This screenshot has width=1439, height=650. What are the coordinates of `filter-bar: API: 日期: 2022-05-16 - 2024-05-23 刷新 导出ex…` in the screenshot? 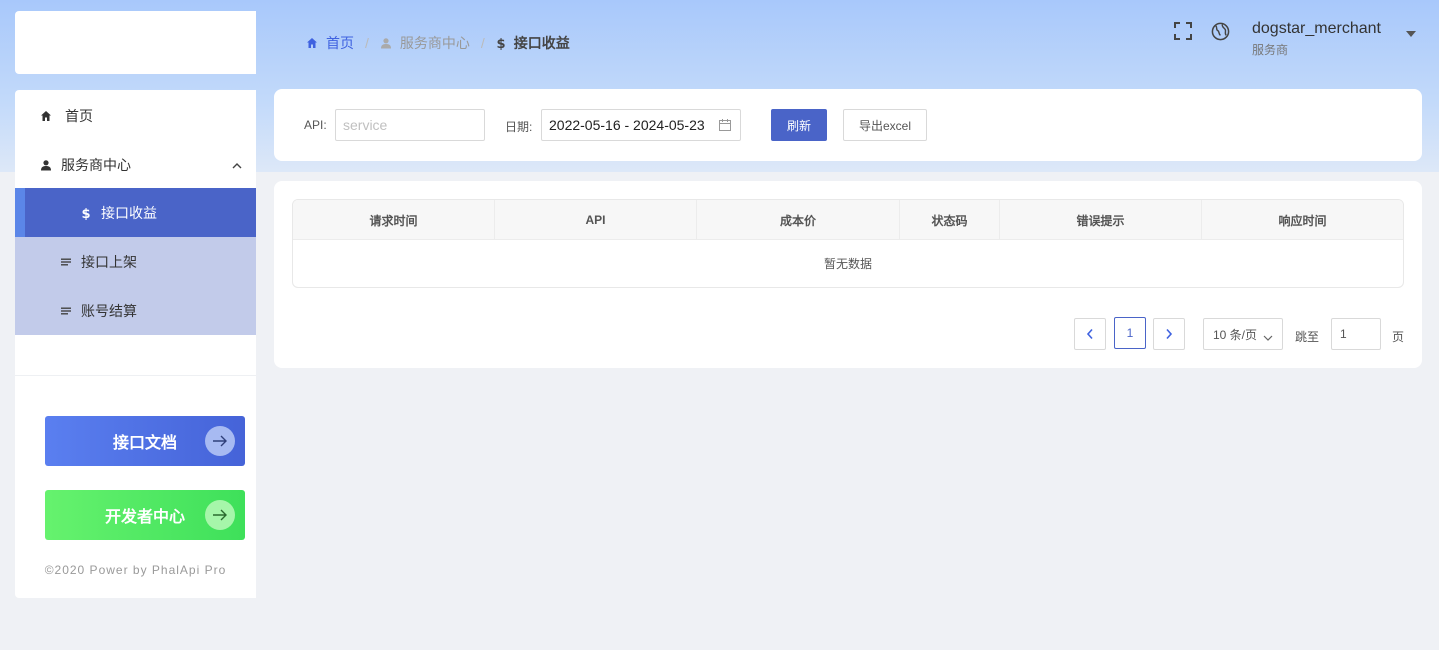 It's located at (848, 125).